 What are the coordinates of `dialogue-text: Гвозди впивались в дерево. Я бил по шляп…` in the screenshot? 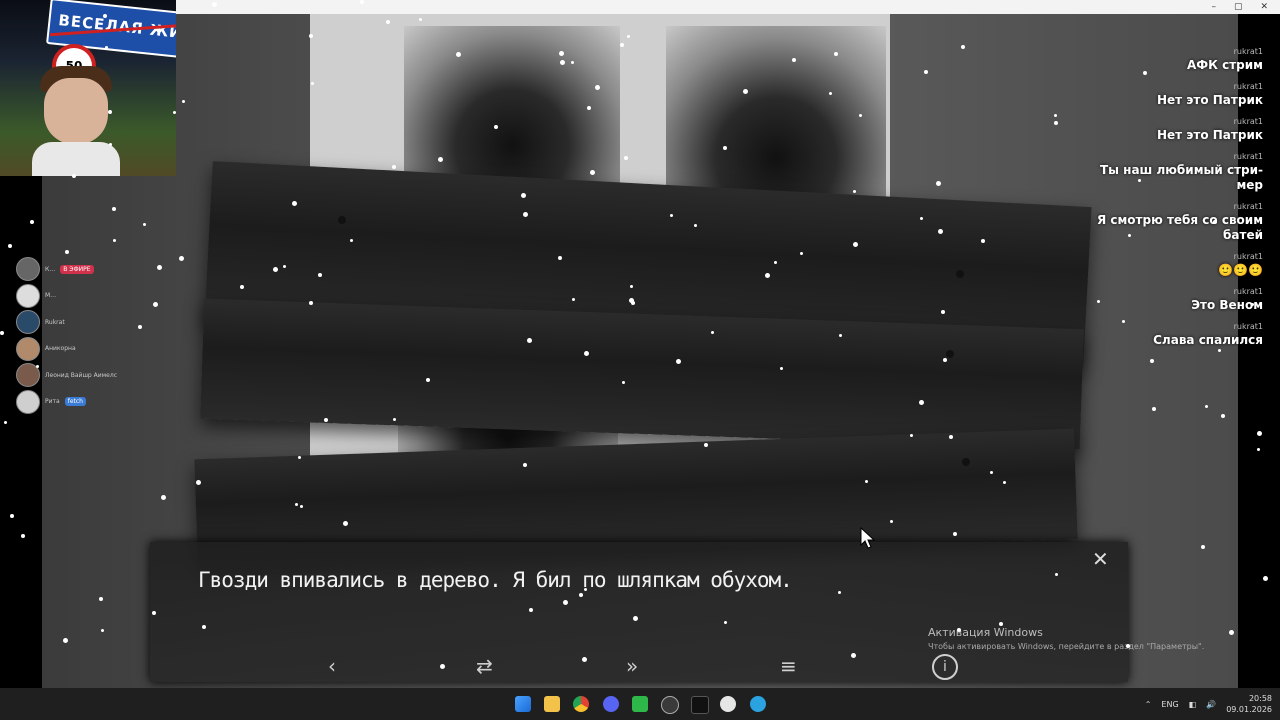 It's located at (495, 580).